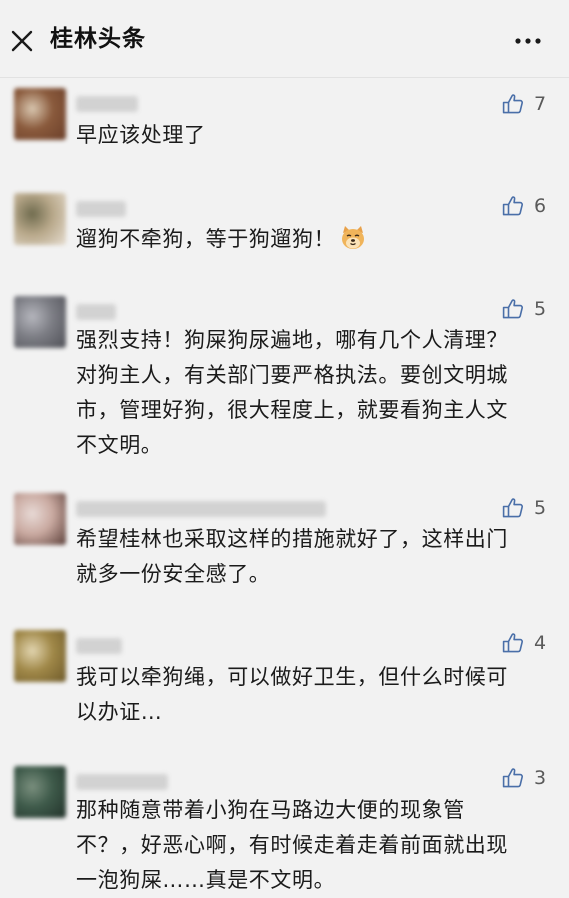 The height and width of the screenshot is (898, 569). I want to click on like-count: 4, so click(540, 643).